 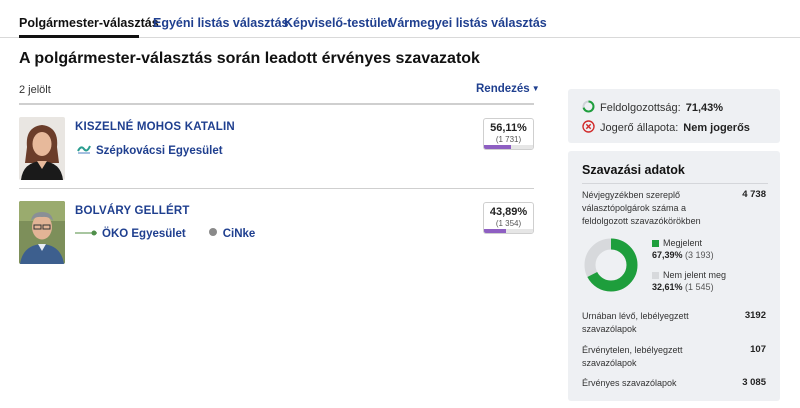 What do you see at coordinates (754, 194) in the screenshot?
I see `registered-voters-value: 4 738` at bounding box center [754, 194].